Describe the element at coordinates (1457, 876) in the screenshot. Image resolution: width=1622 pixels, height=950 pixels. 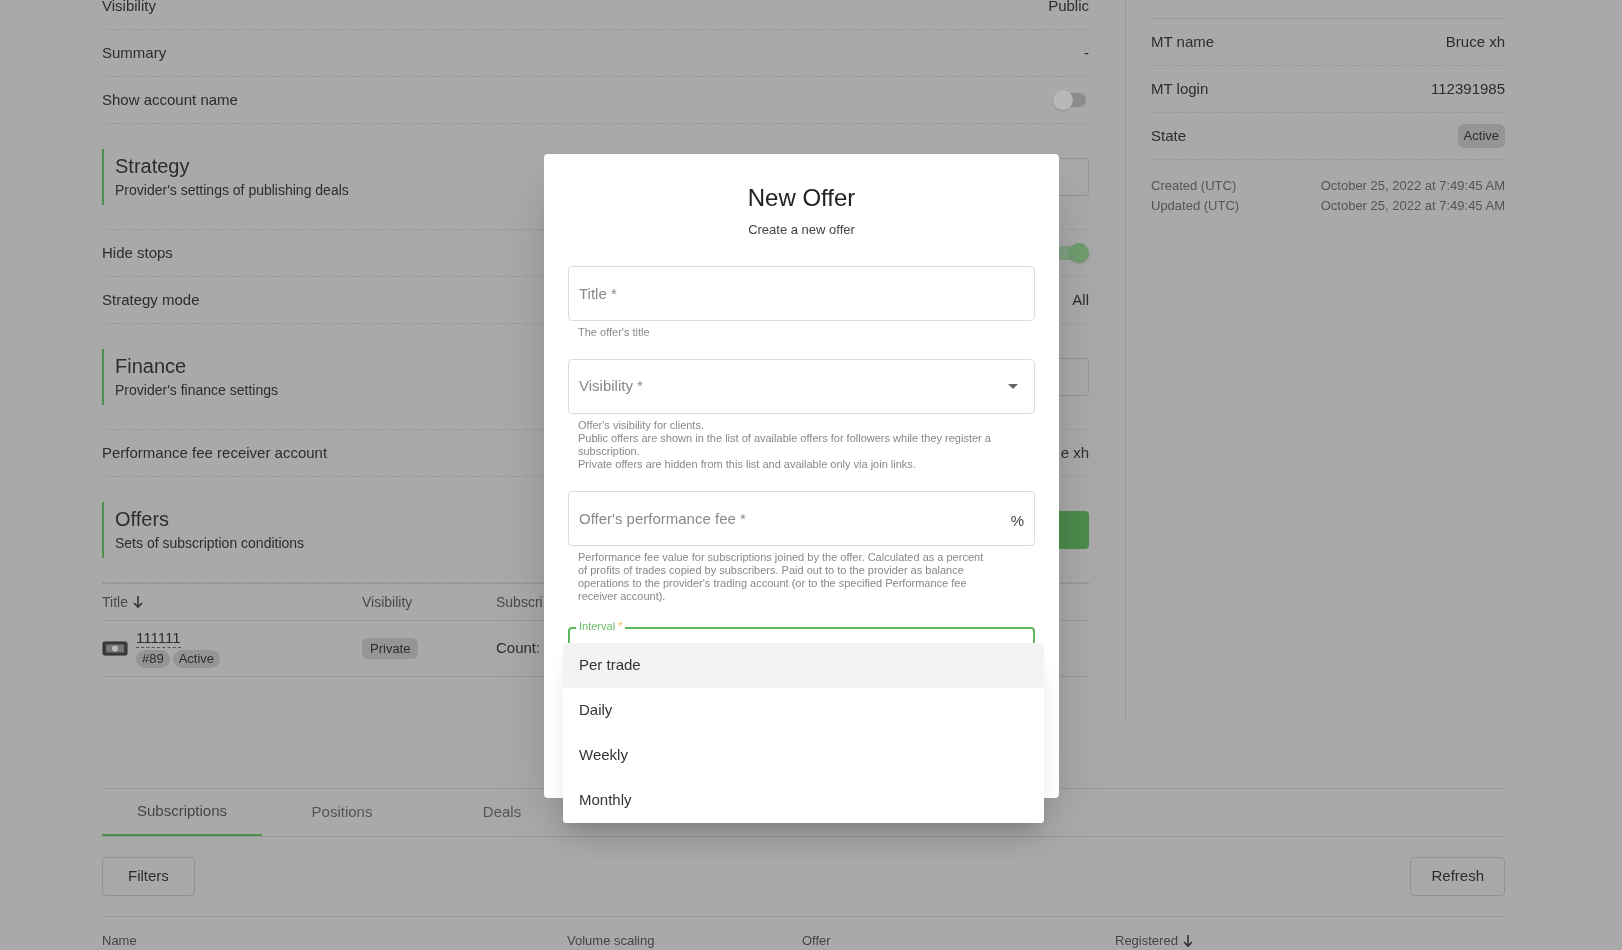
I see `refresh-button: Refresh` at that location.